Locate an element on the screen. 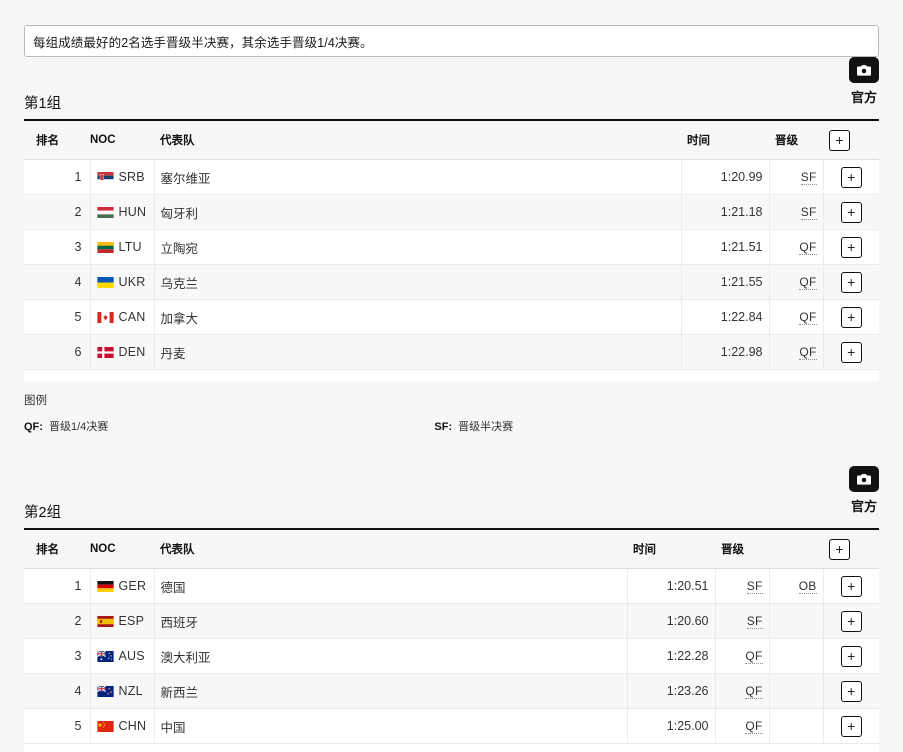 This screenshot has width=903, height=752. group-title: 第1组 is located at coordinates (43, 104).